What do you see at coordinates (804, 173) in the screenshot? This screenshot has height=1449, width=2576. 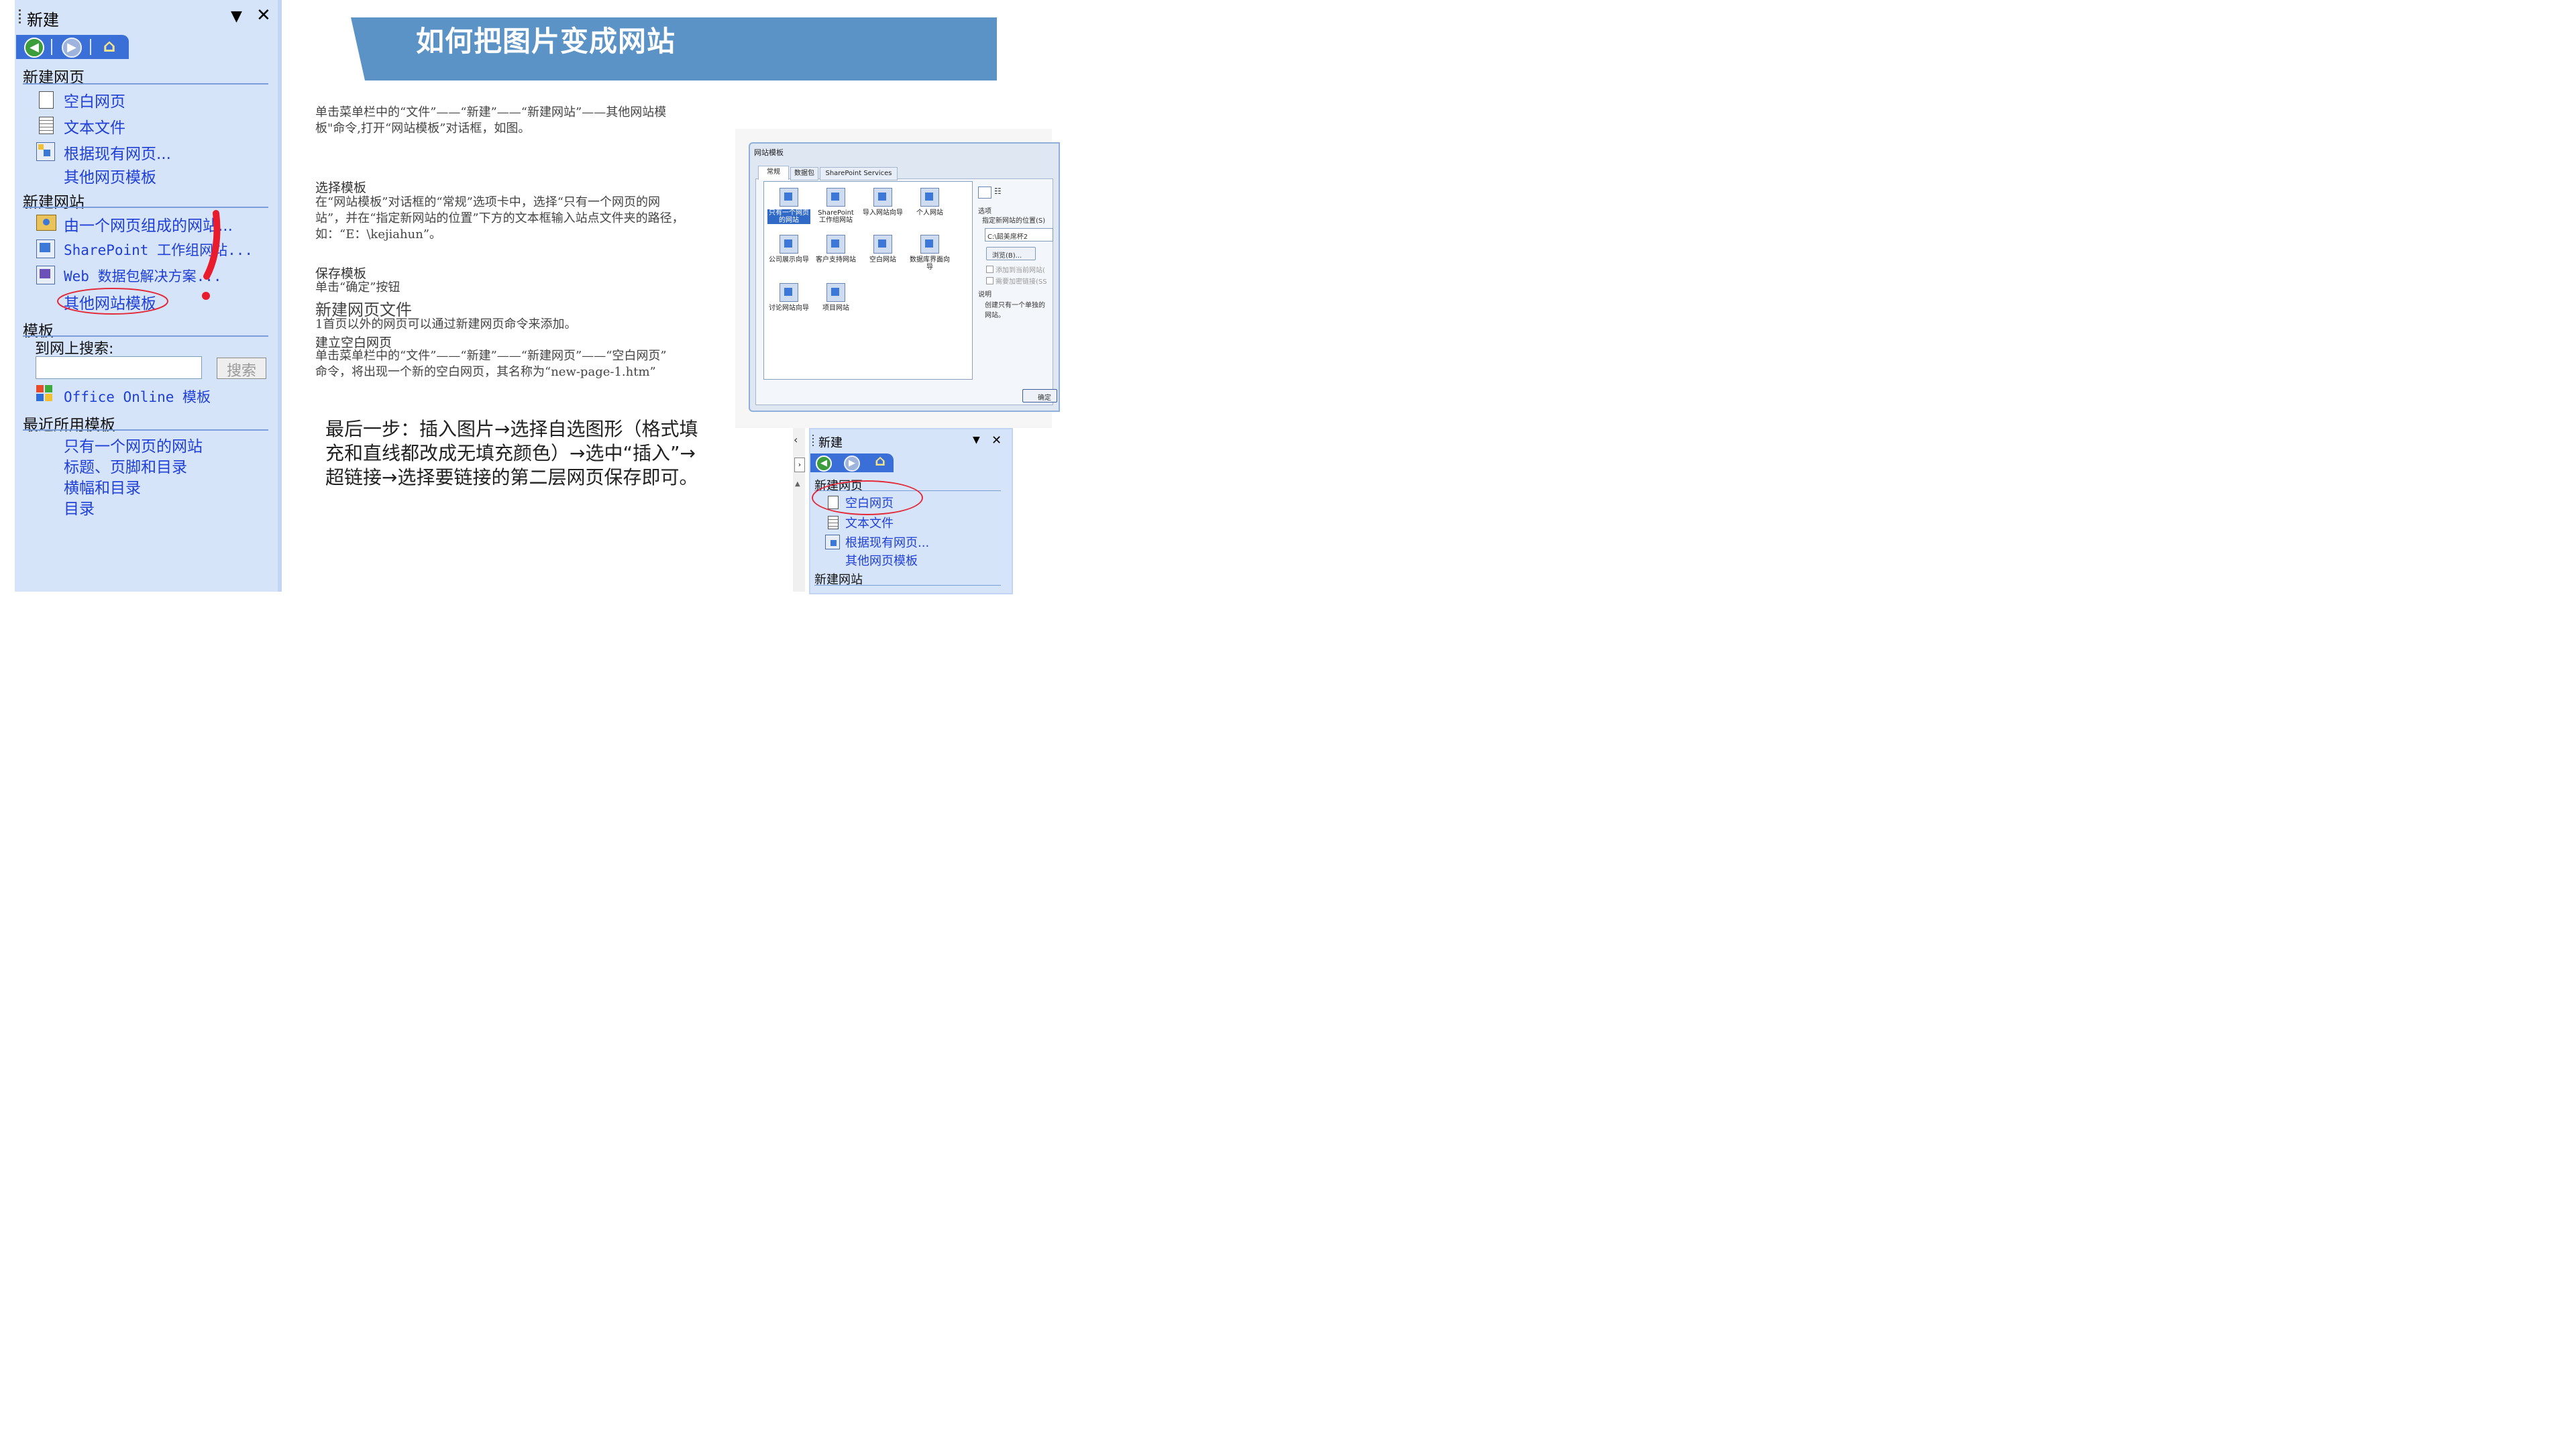 I see `tab-packages: 数据包` at bounding box center [804, 173].